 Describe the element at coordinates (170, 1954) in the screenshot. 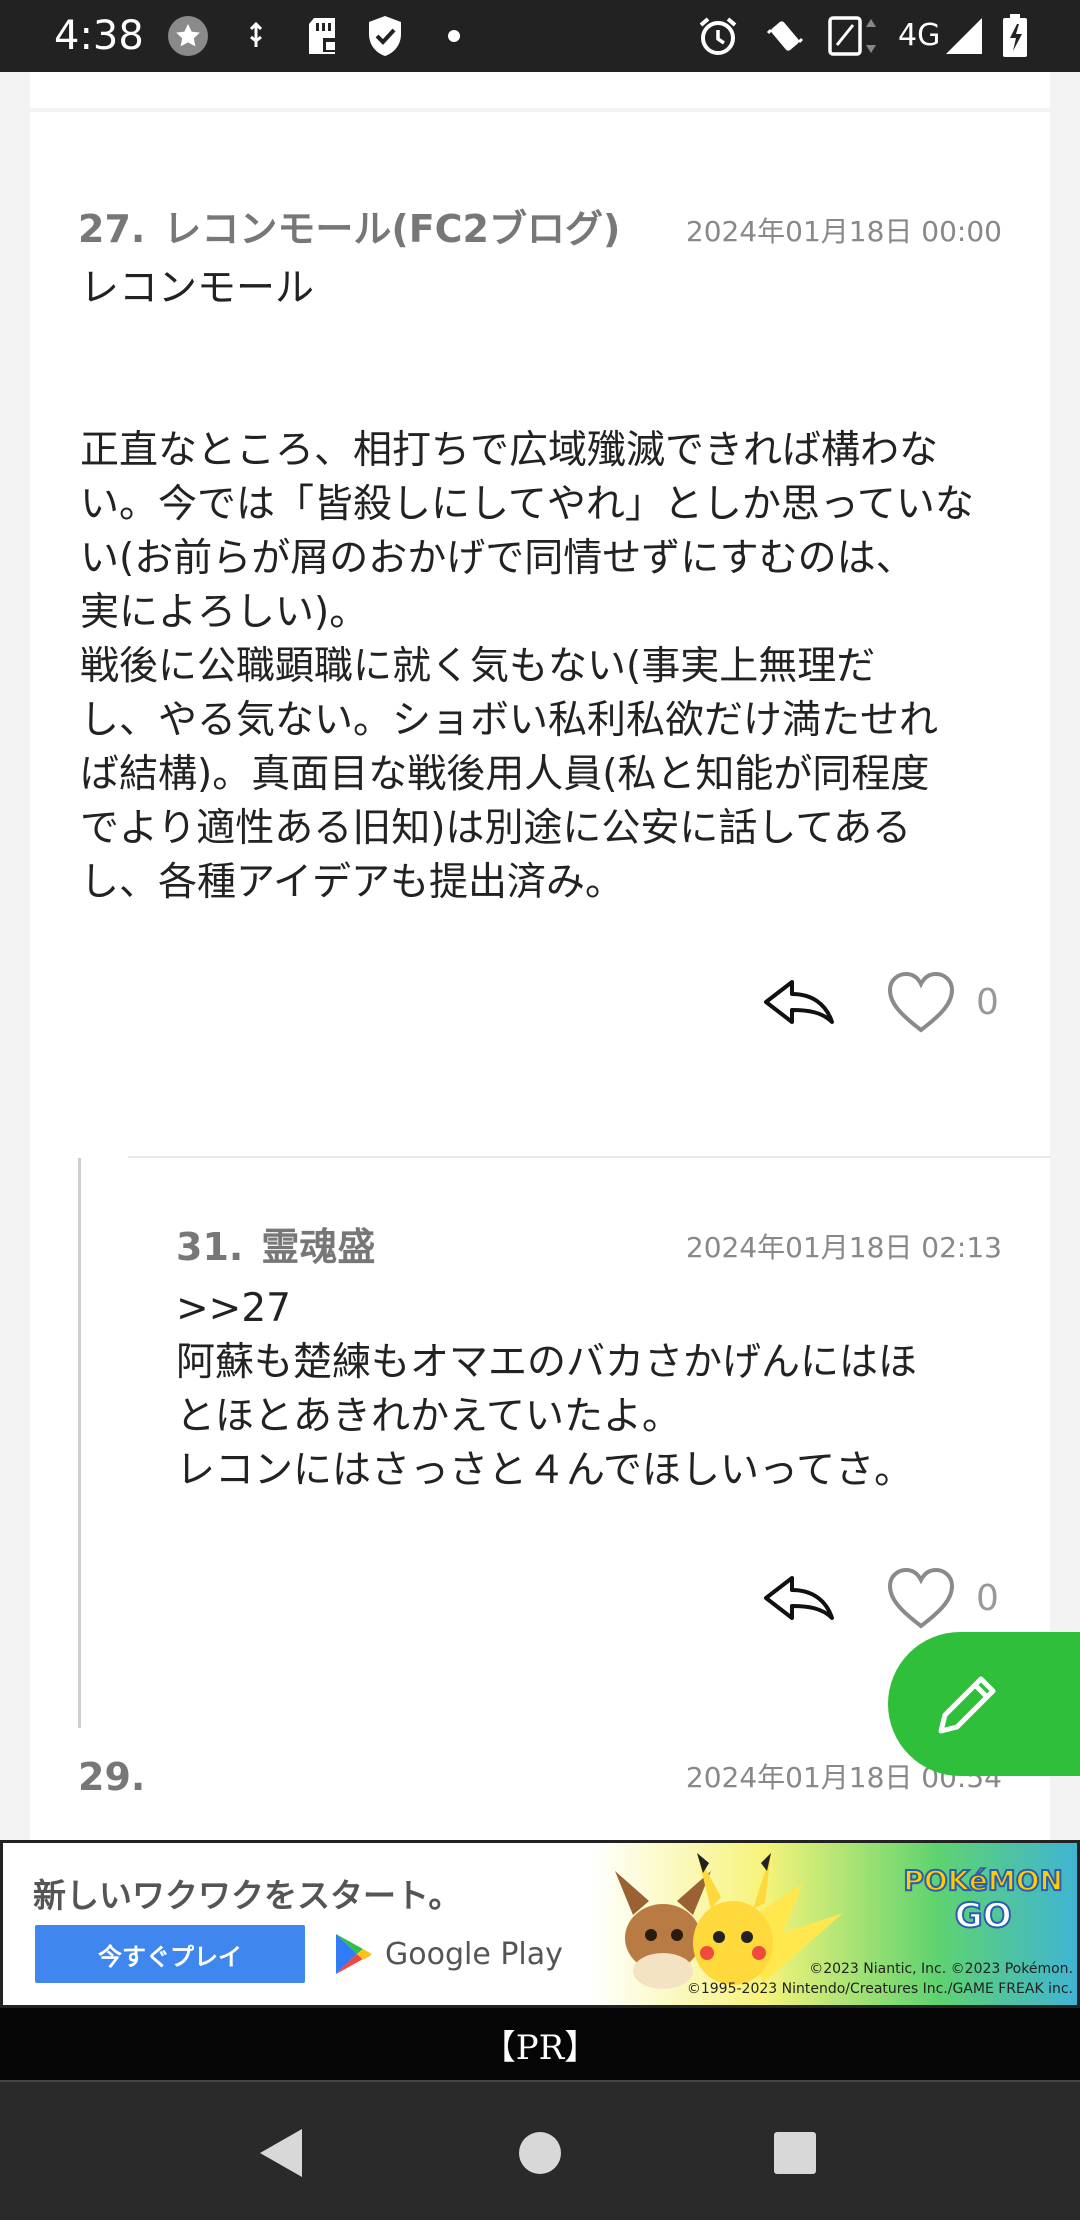

I see `ad-play-button: 今すぐプレイ` at that location.